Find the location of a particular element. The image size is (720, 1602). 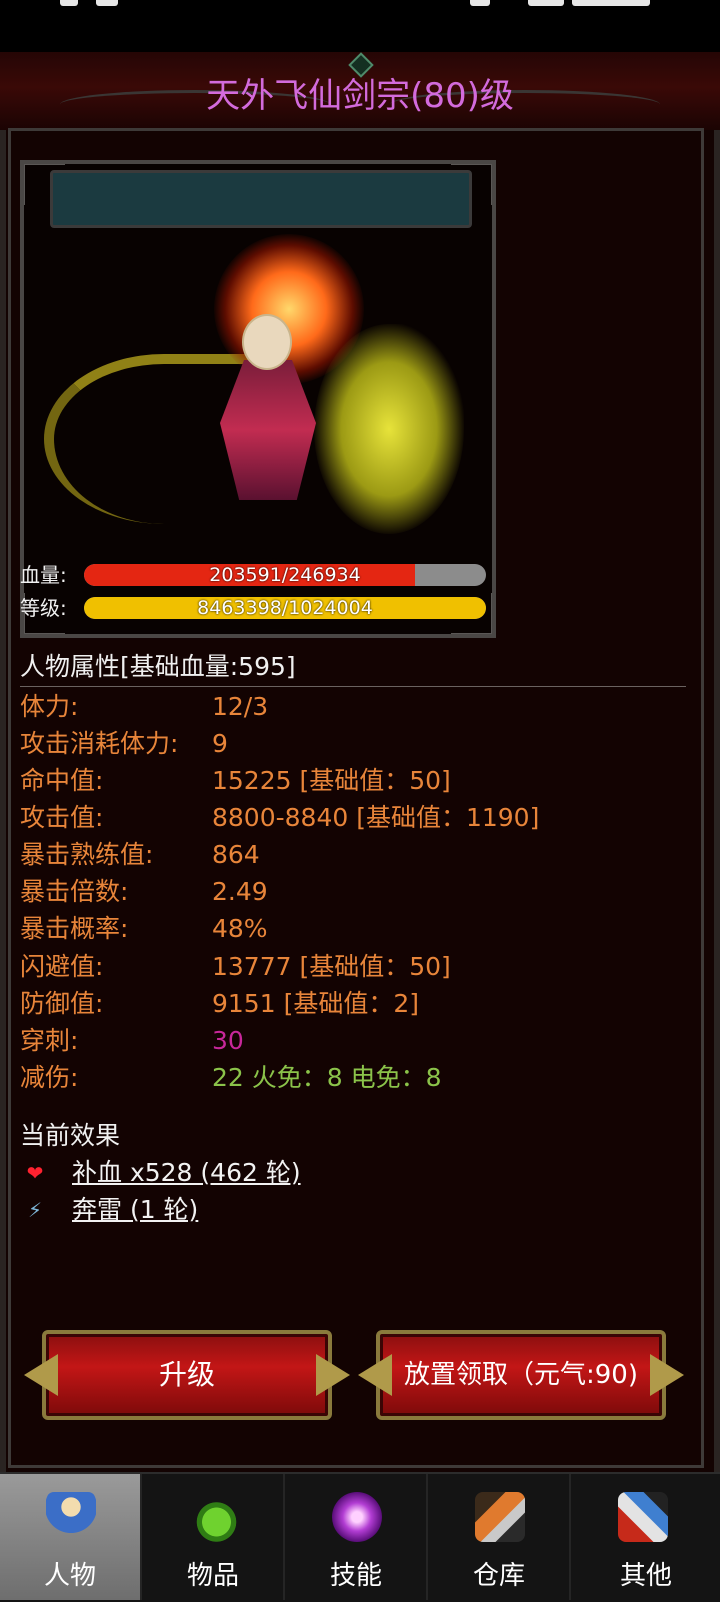

attr-value: 48% is located at coordinates (240, 928).